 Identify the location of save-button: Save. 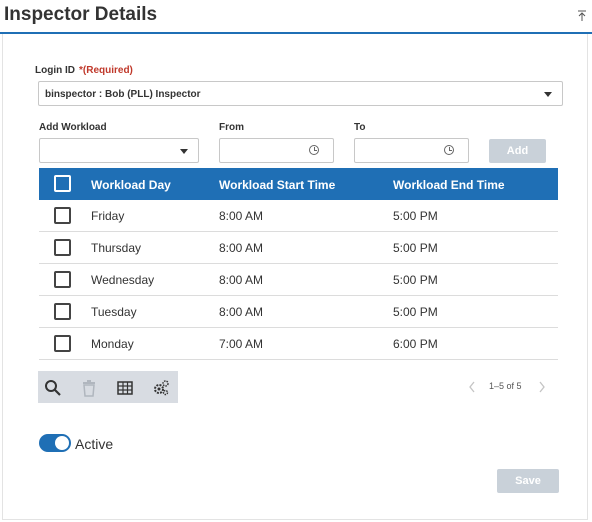
(528, 481).